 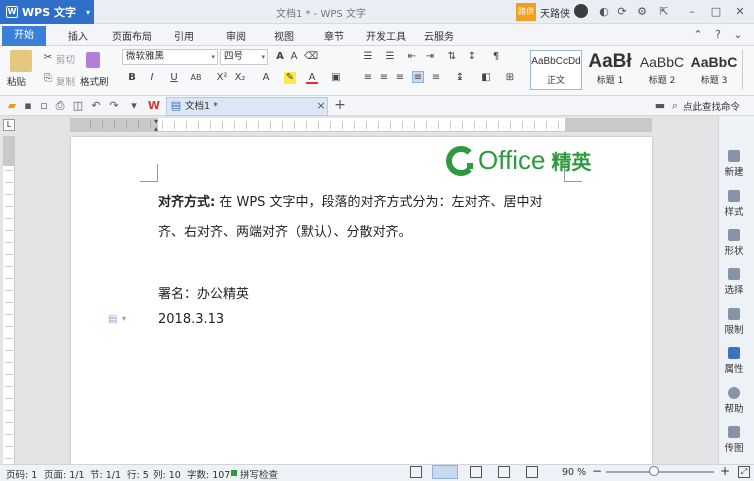 I want to click on tab-references: 引用, so click(x=184, y=35).